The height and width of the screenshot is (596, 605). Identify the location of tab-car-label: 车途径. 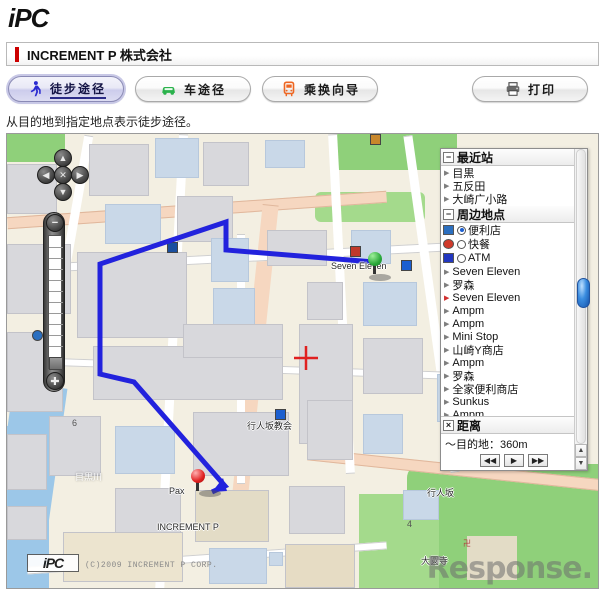
(204, 89).